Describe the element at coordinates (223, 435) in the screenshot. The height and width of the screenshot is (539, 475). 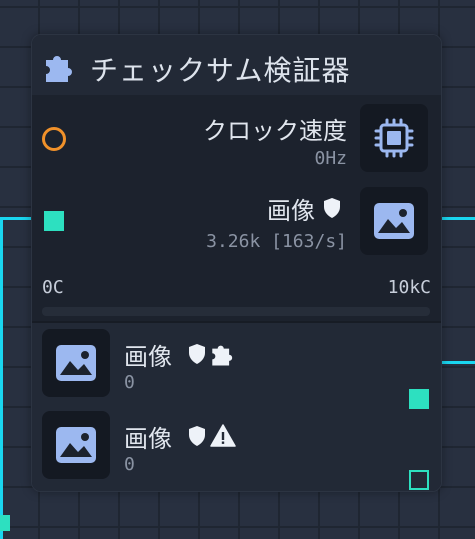
I see `warning-icon` at that location.